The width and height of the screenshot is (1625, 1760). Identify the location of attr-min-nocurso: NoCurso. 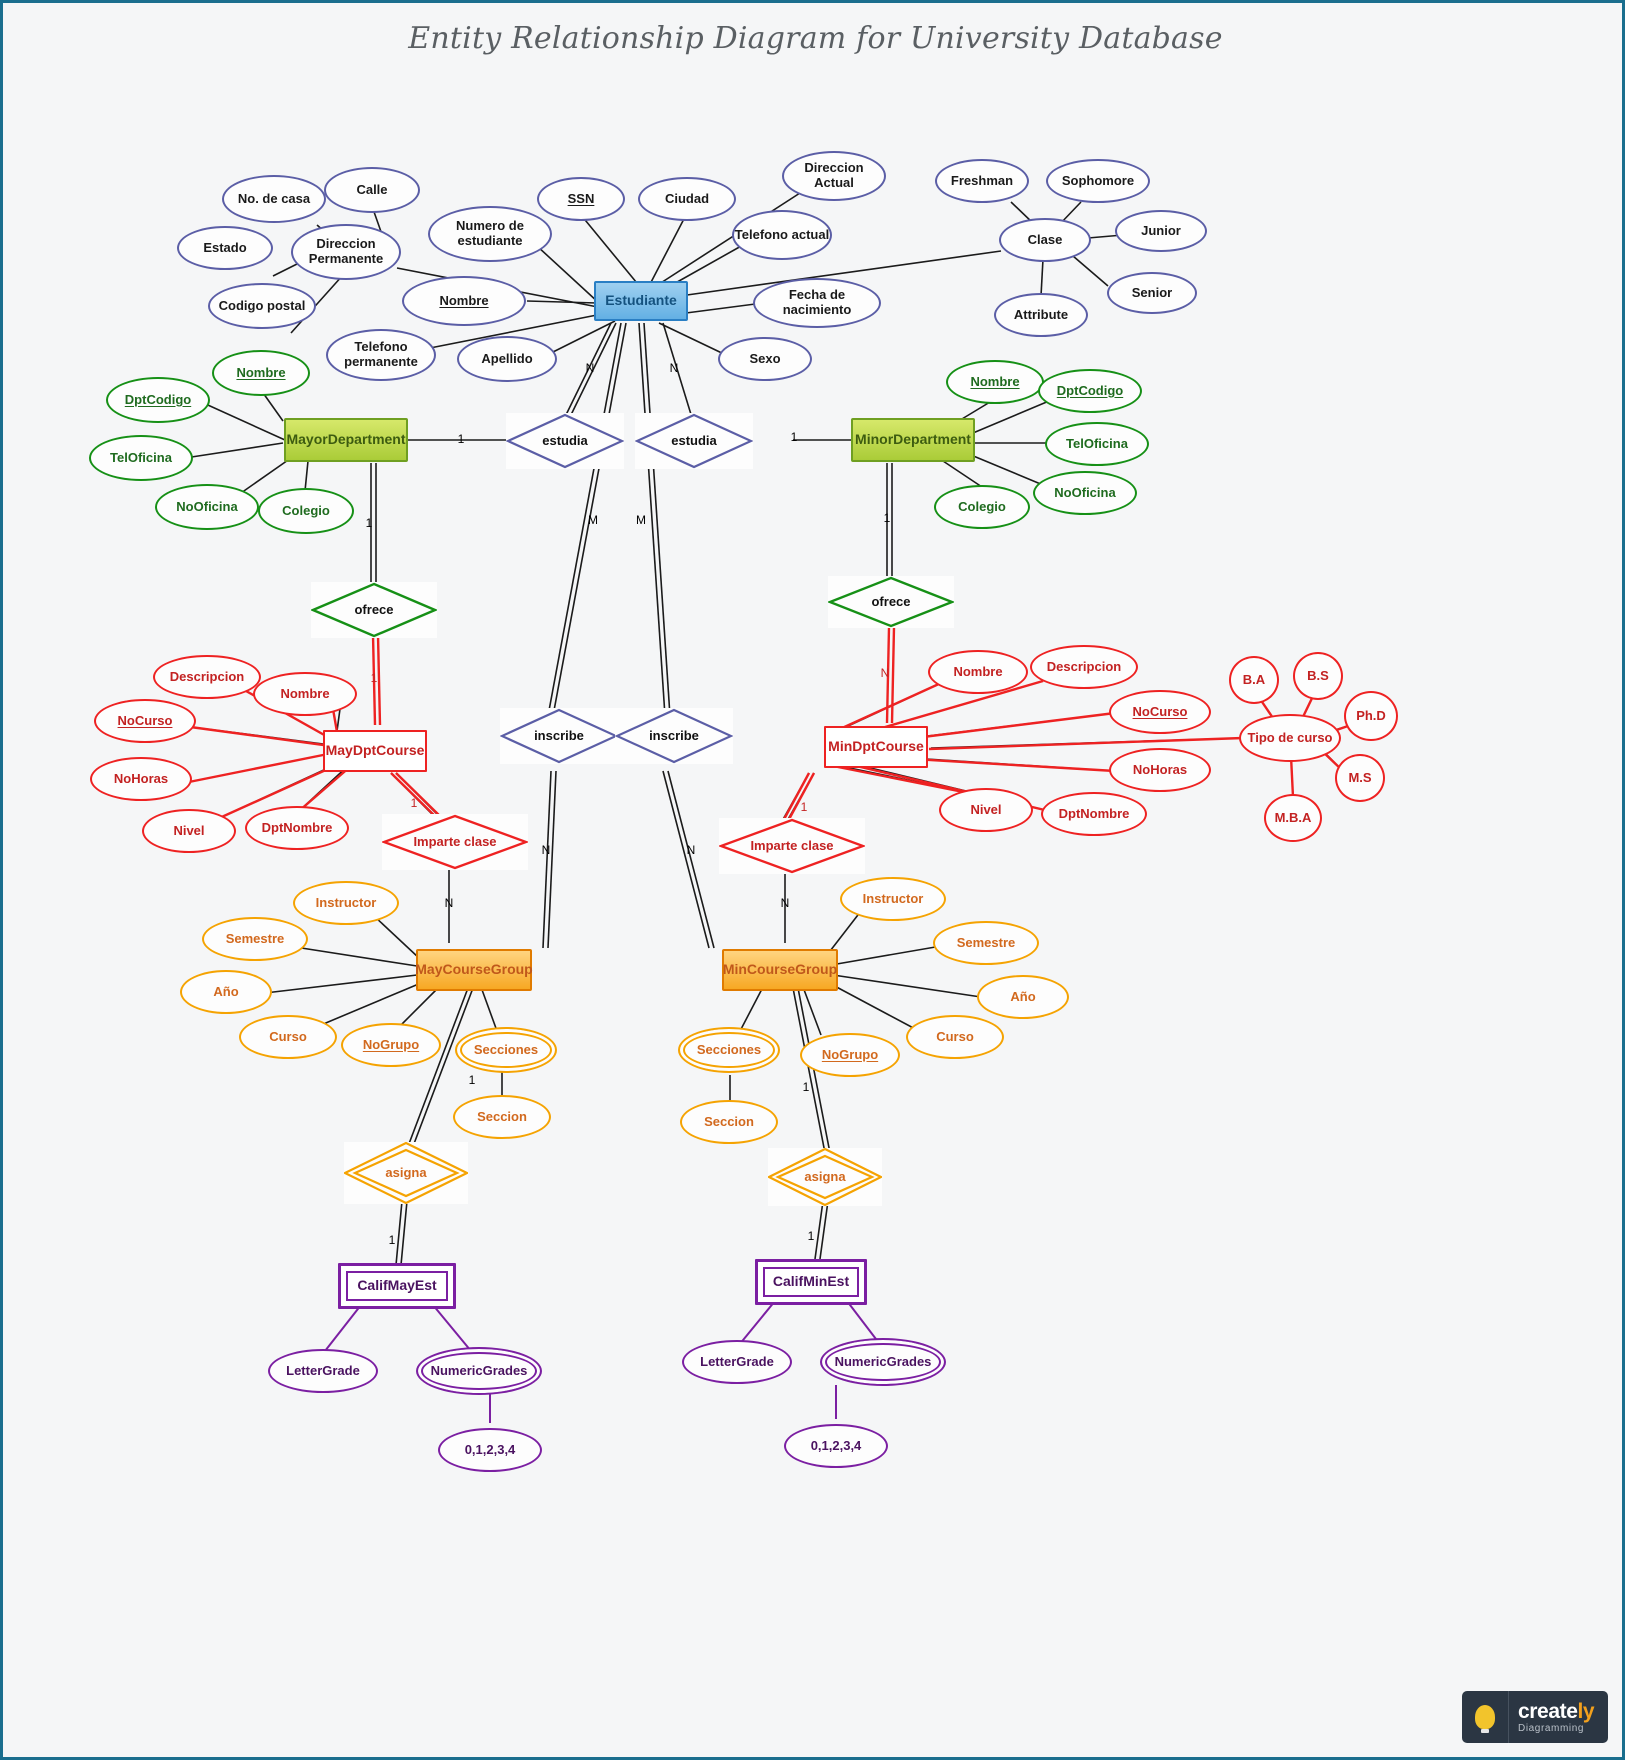
(1160, 712).